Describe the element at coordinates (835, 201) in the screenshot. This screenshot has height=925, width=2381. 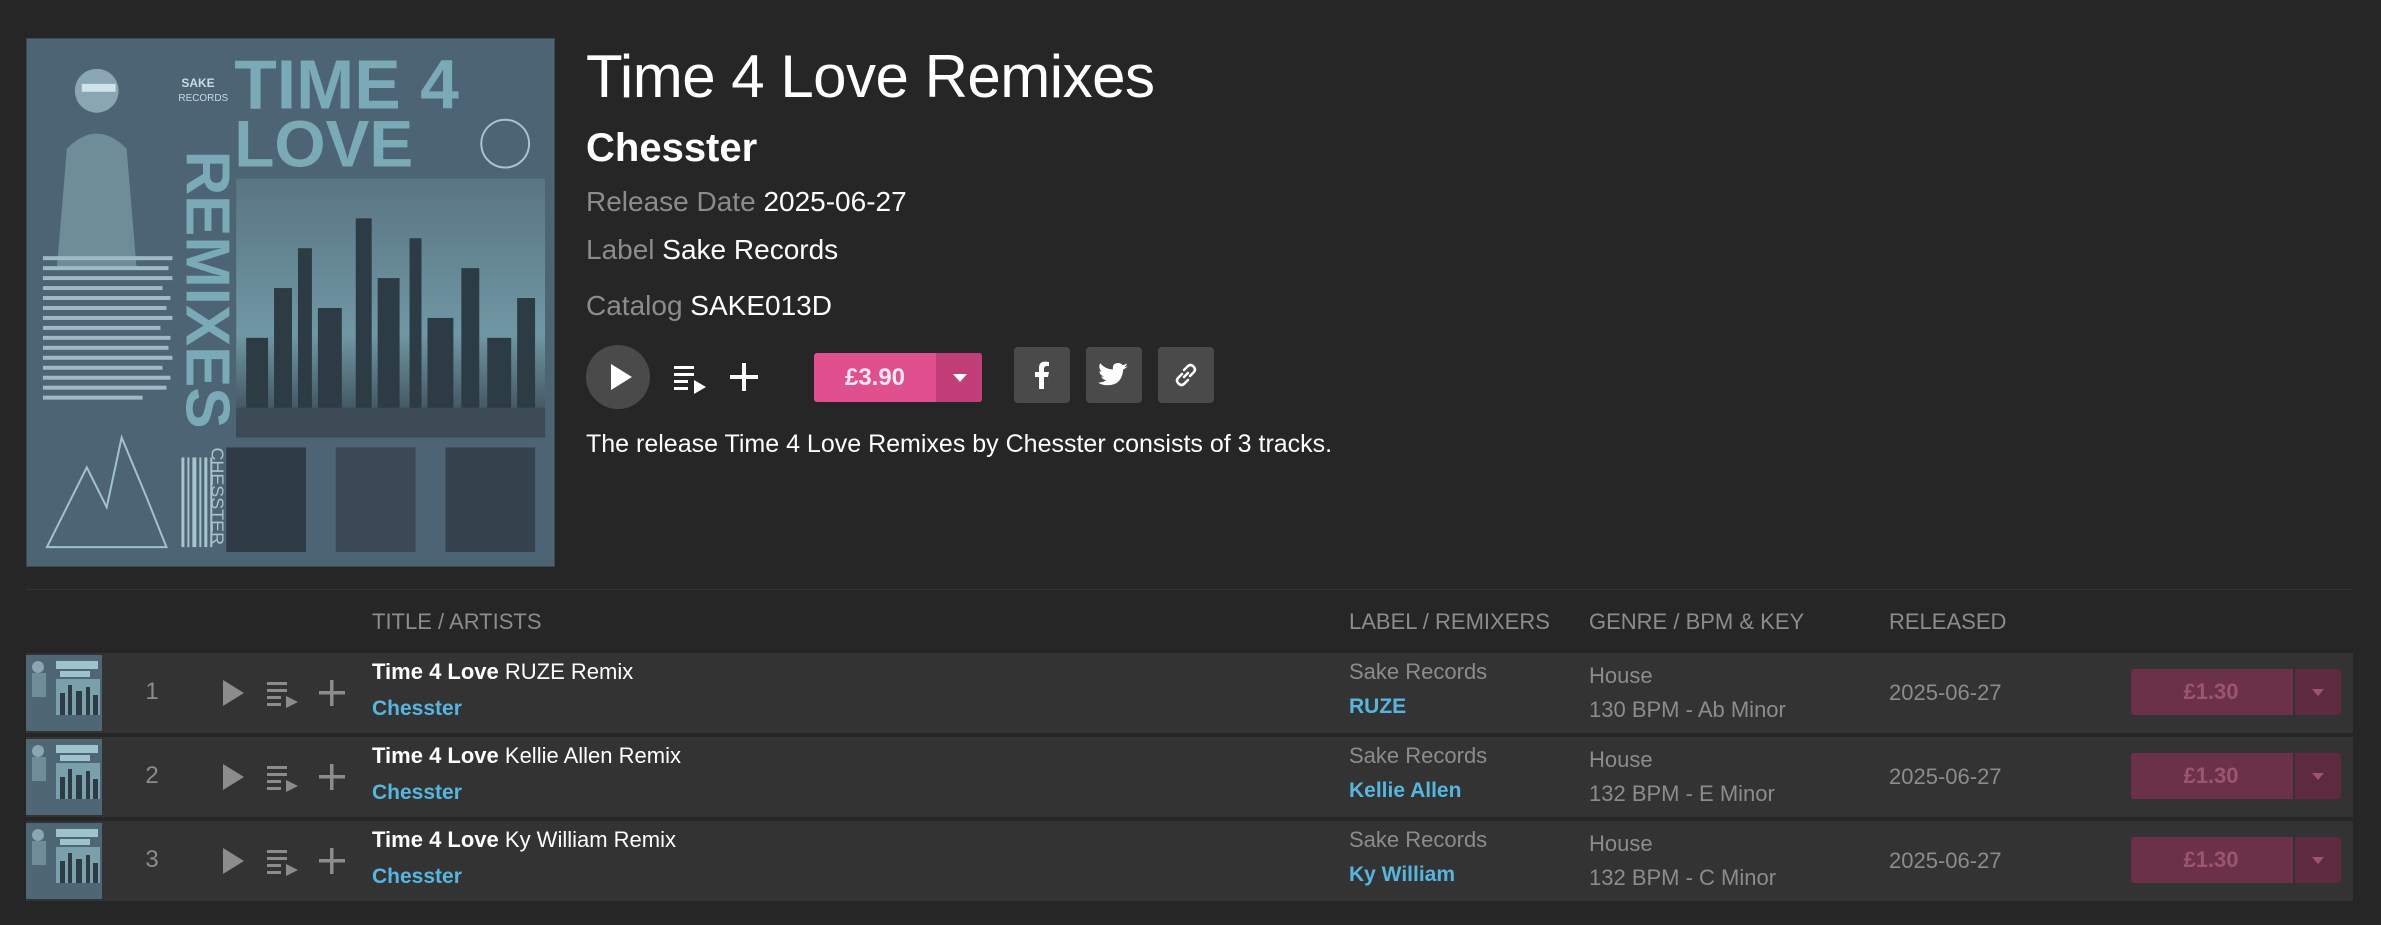
I see `release-date-value: 2025-06-27` at that location.